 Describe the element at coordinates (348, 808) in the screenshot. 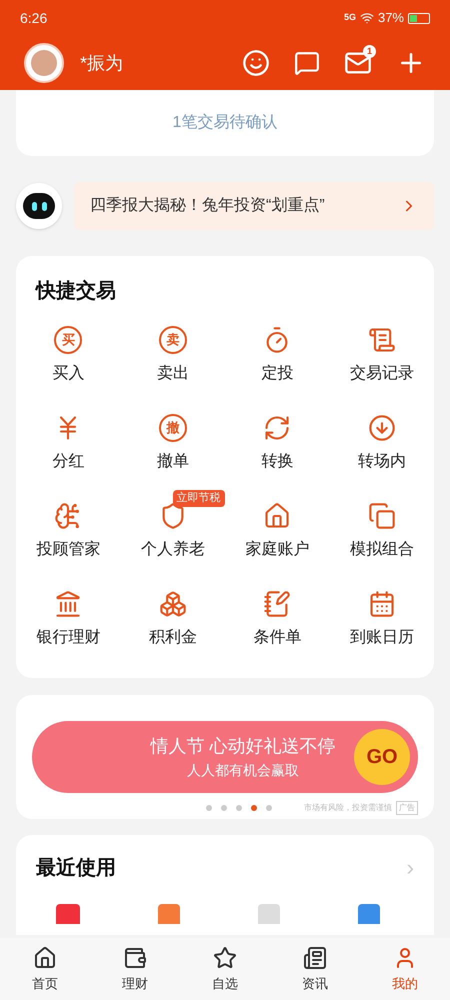

I see `risk-disclaimer: 市场有风险，投资需谨慎` at that location.